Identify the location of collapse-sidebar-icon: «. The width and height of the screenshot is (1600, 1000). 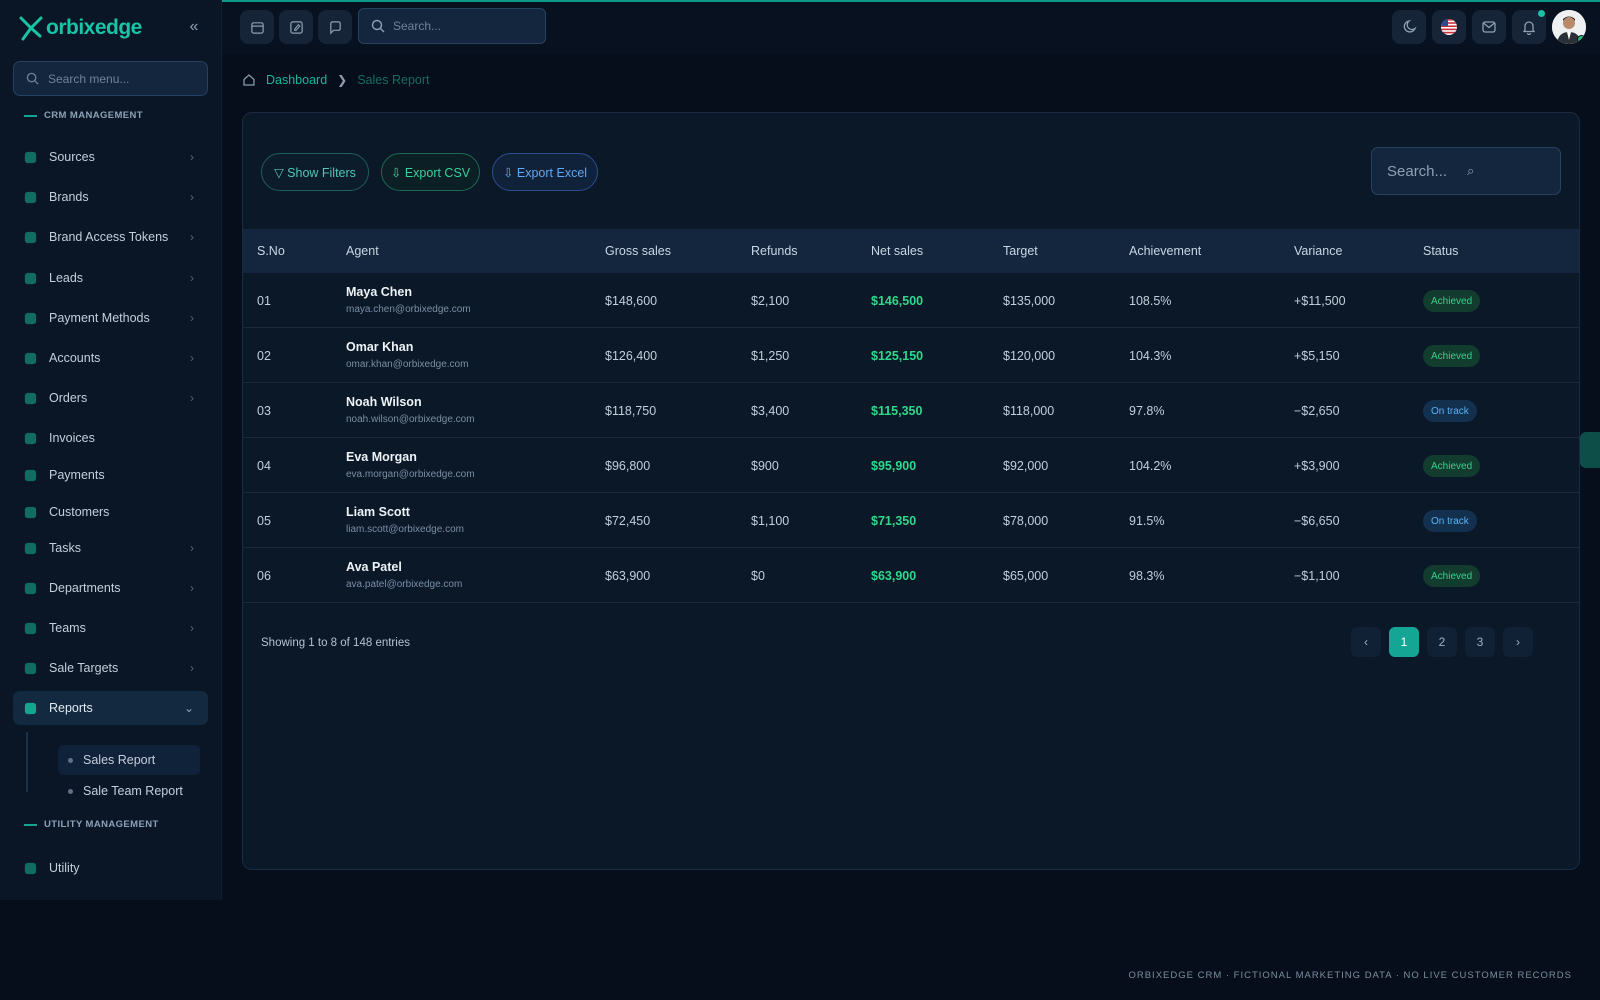
(194, 27).